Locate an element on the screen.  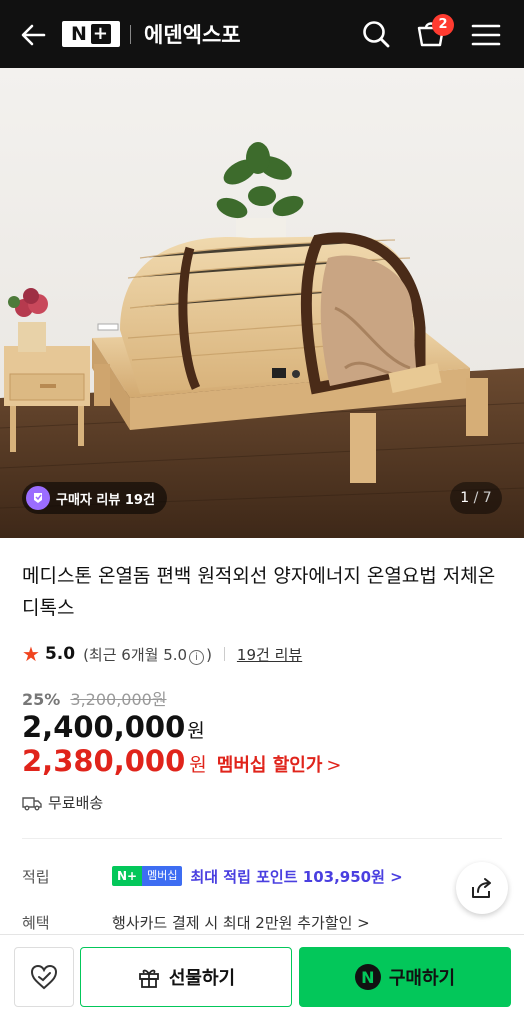
info-icon: i is located at coordinates (197, 657).